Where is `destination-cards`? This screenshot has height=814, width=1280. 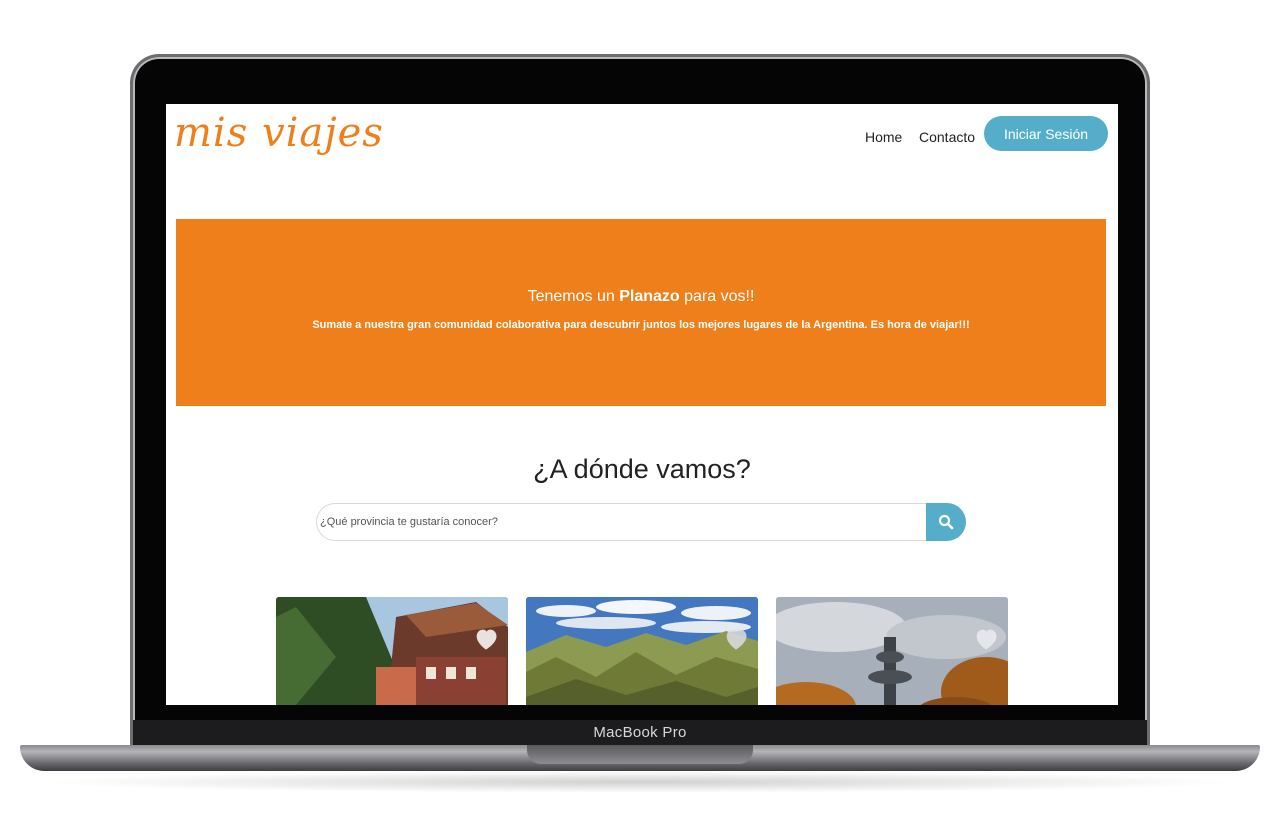 destination-cards is located at coordinates (642, 651).